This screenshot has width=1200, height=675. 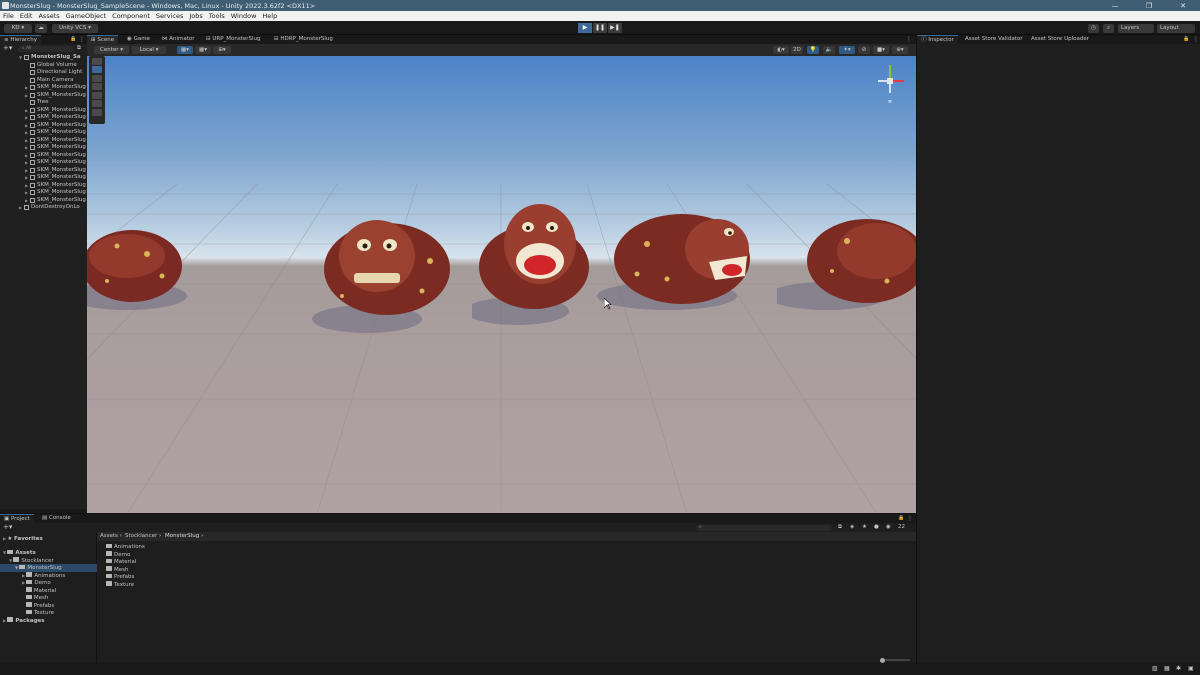 I want to click on search-by-label-icon: ◈, so click(x=852, y=527).